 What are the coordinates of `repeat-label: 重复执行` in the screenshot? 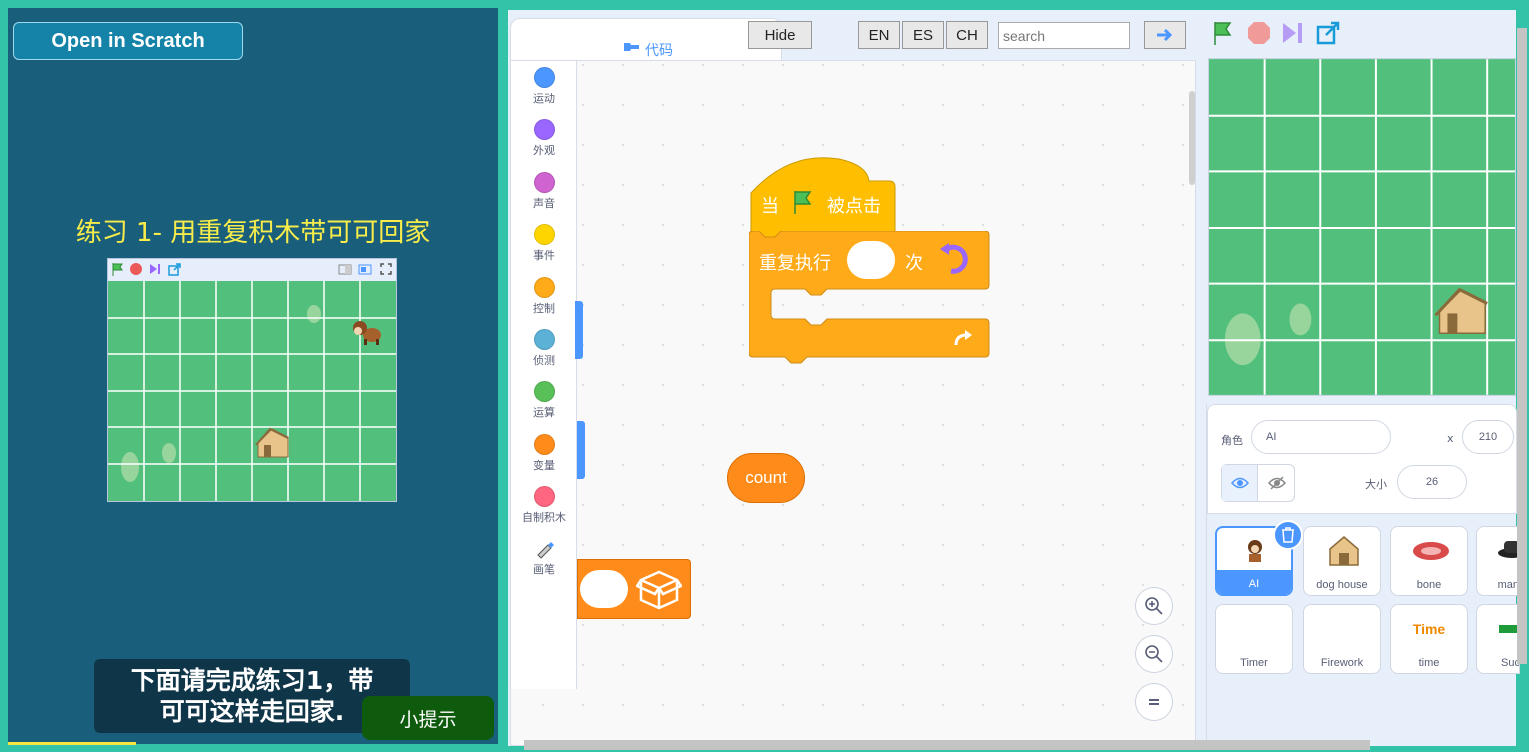 It's located at (795, 263).